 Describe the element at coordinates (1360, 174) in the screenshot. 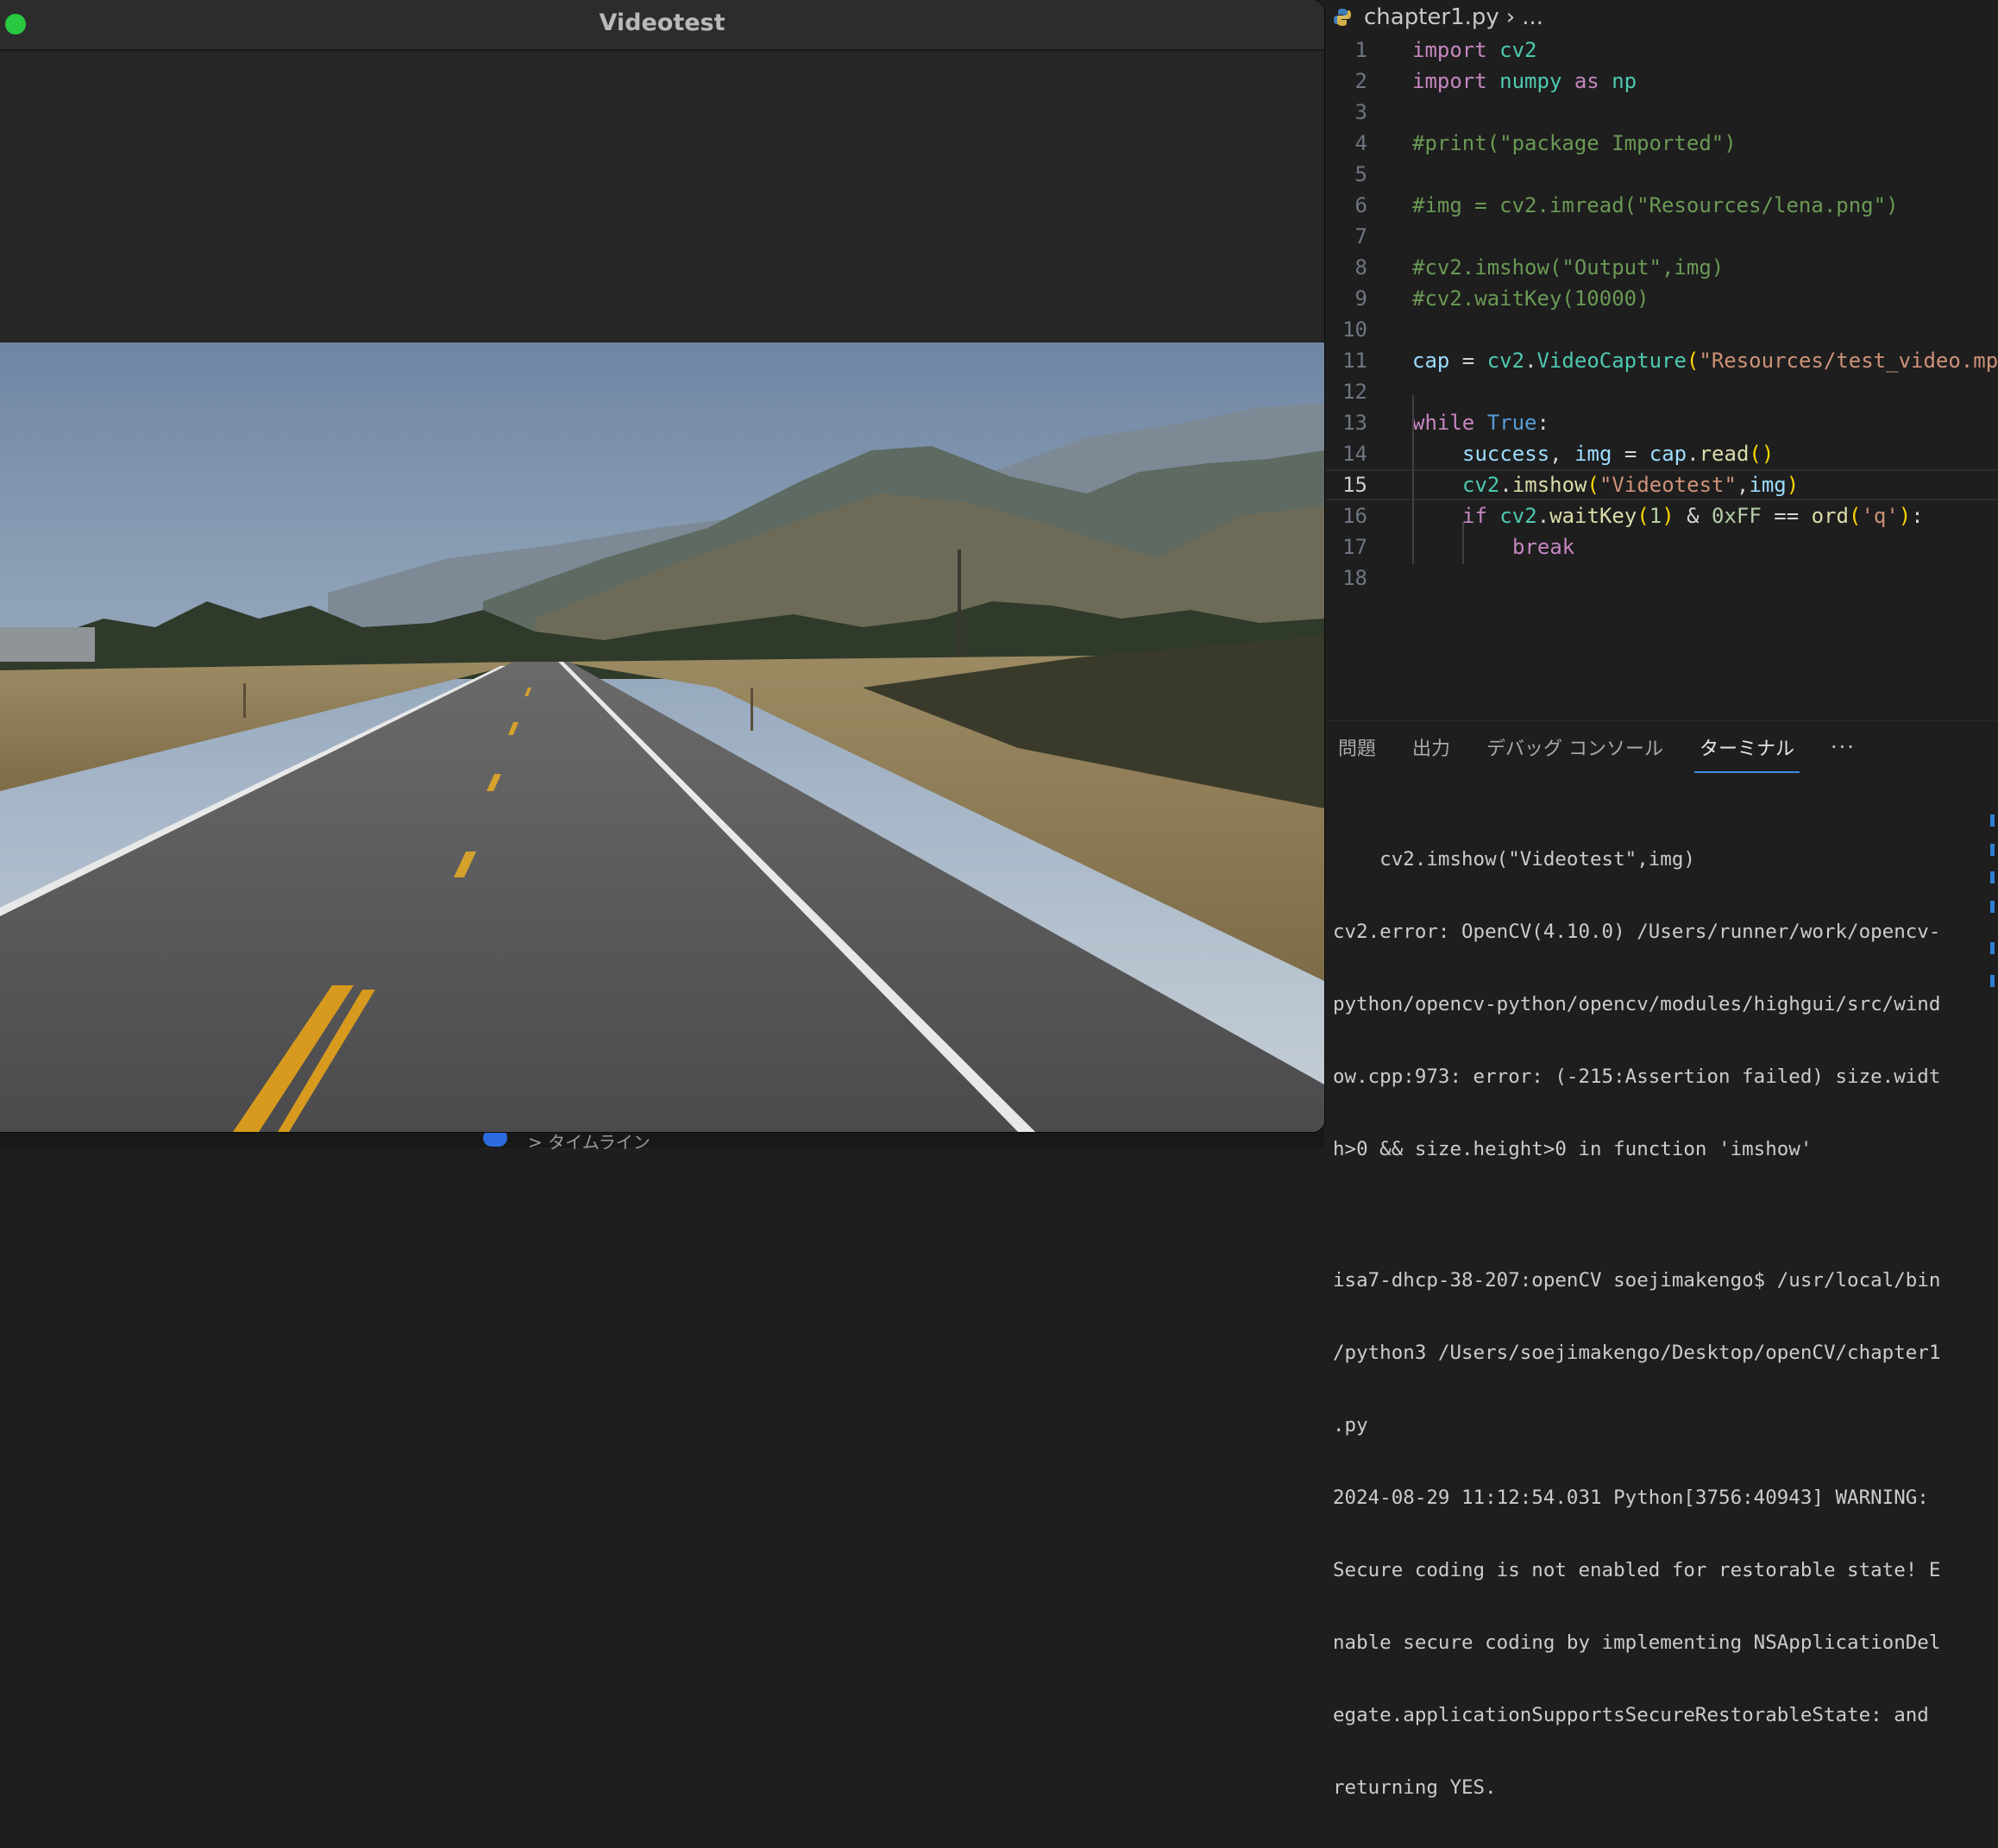

I see `line-number: 5` at that location.